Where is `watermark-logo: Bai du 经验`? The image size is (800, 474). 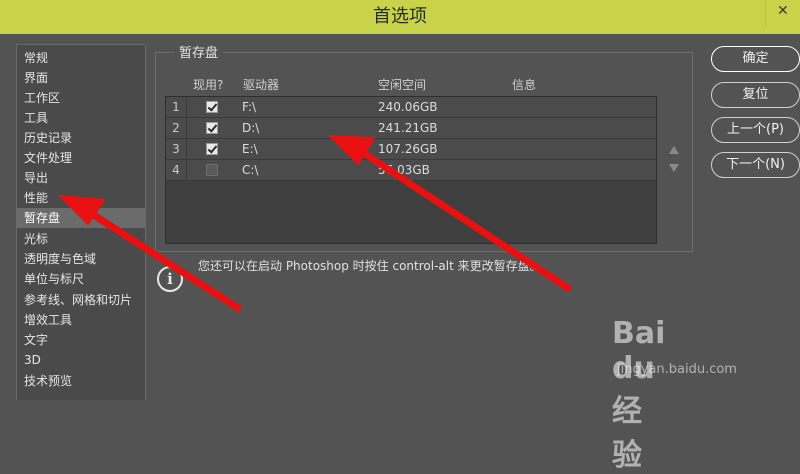
watermark-logo: Bai du 经验 is located at coordinates (639, 394).